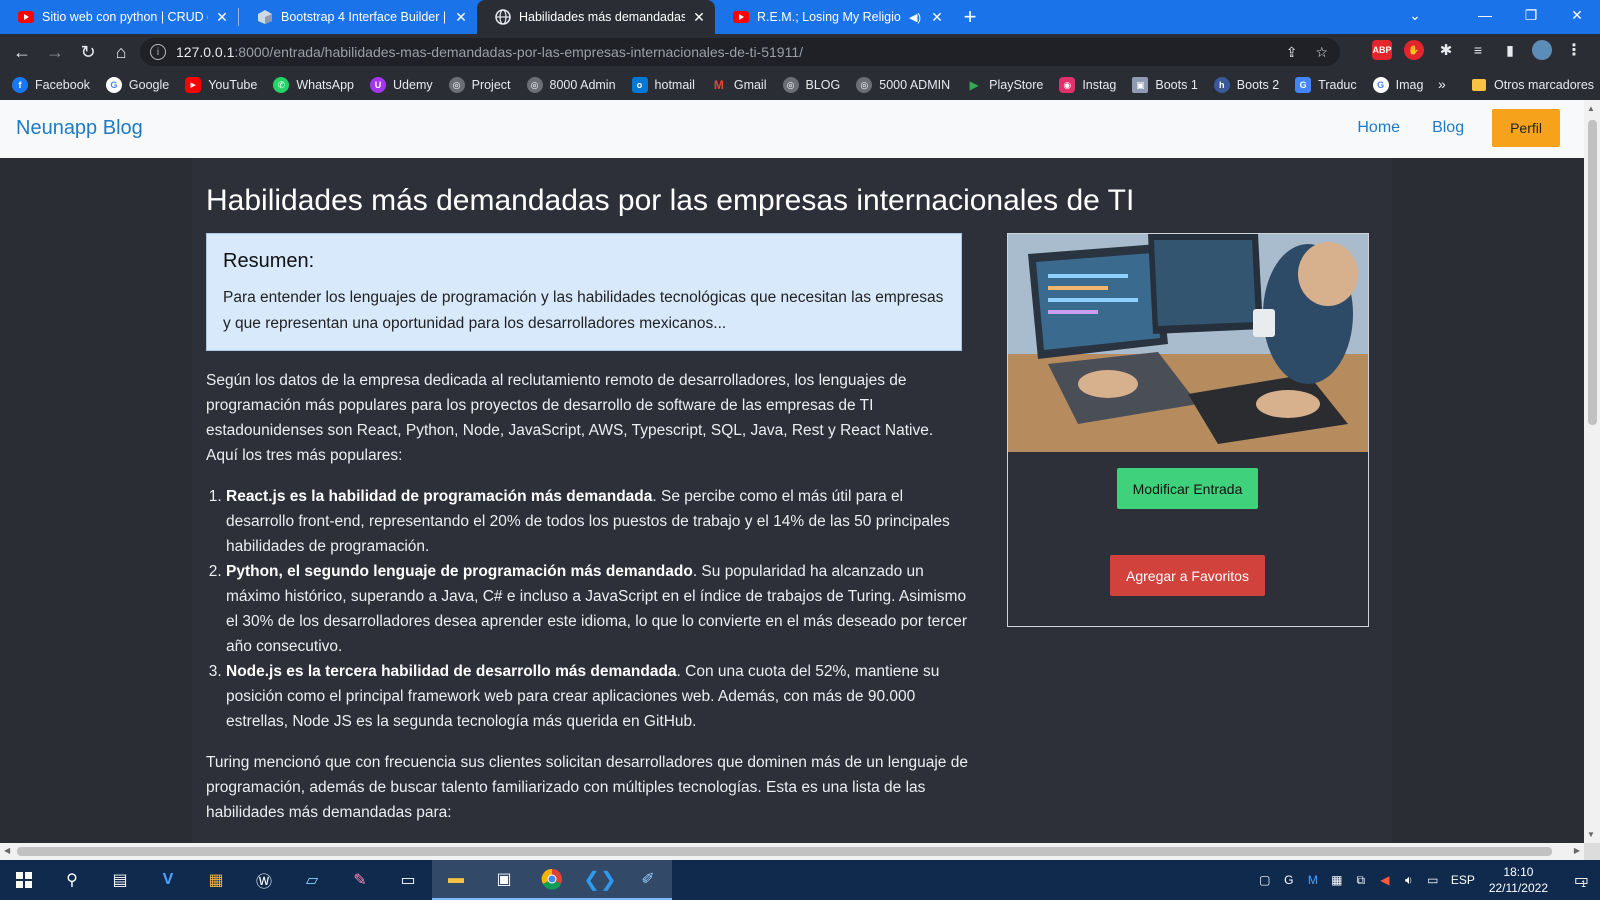  I want to click on notepad-icon: ▱, so click(312, 880).